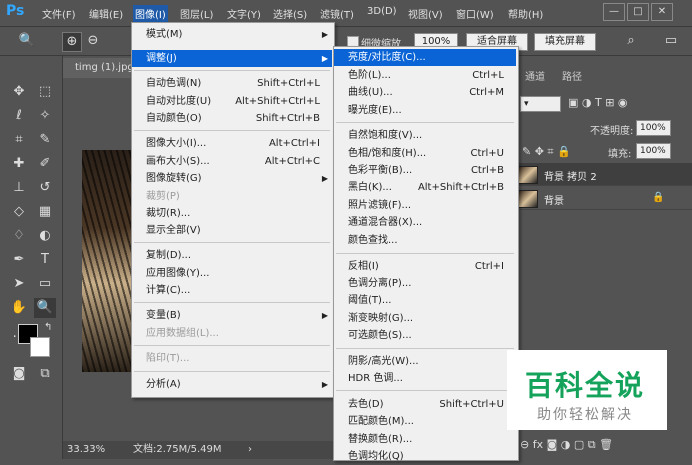 Image resolution: width=692 pixels, height=465 pixels. I want to click on fill-input: 100%, so click(653, 151).